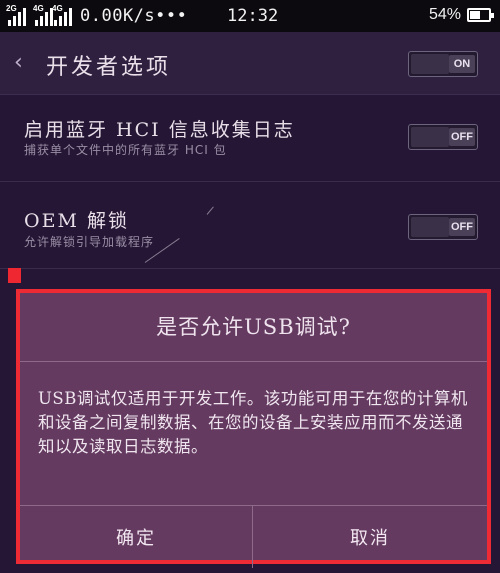  Describe the element at coordinates (14, 275) in the screenshot. I see `annotation-marker` at that location.